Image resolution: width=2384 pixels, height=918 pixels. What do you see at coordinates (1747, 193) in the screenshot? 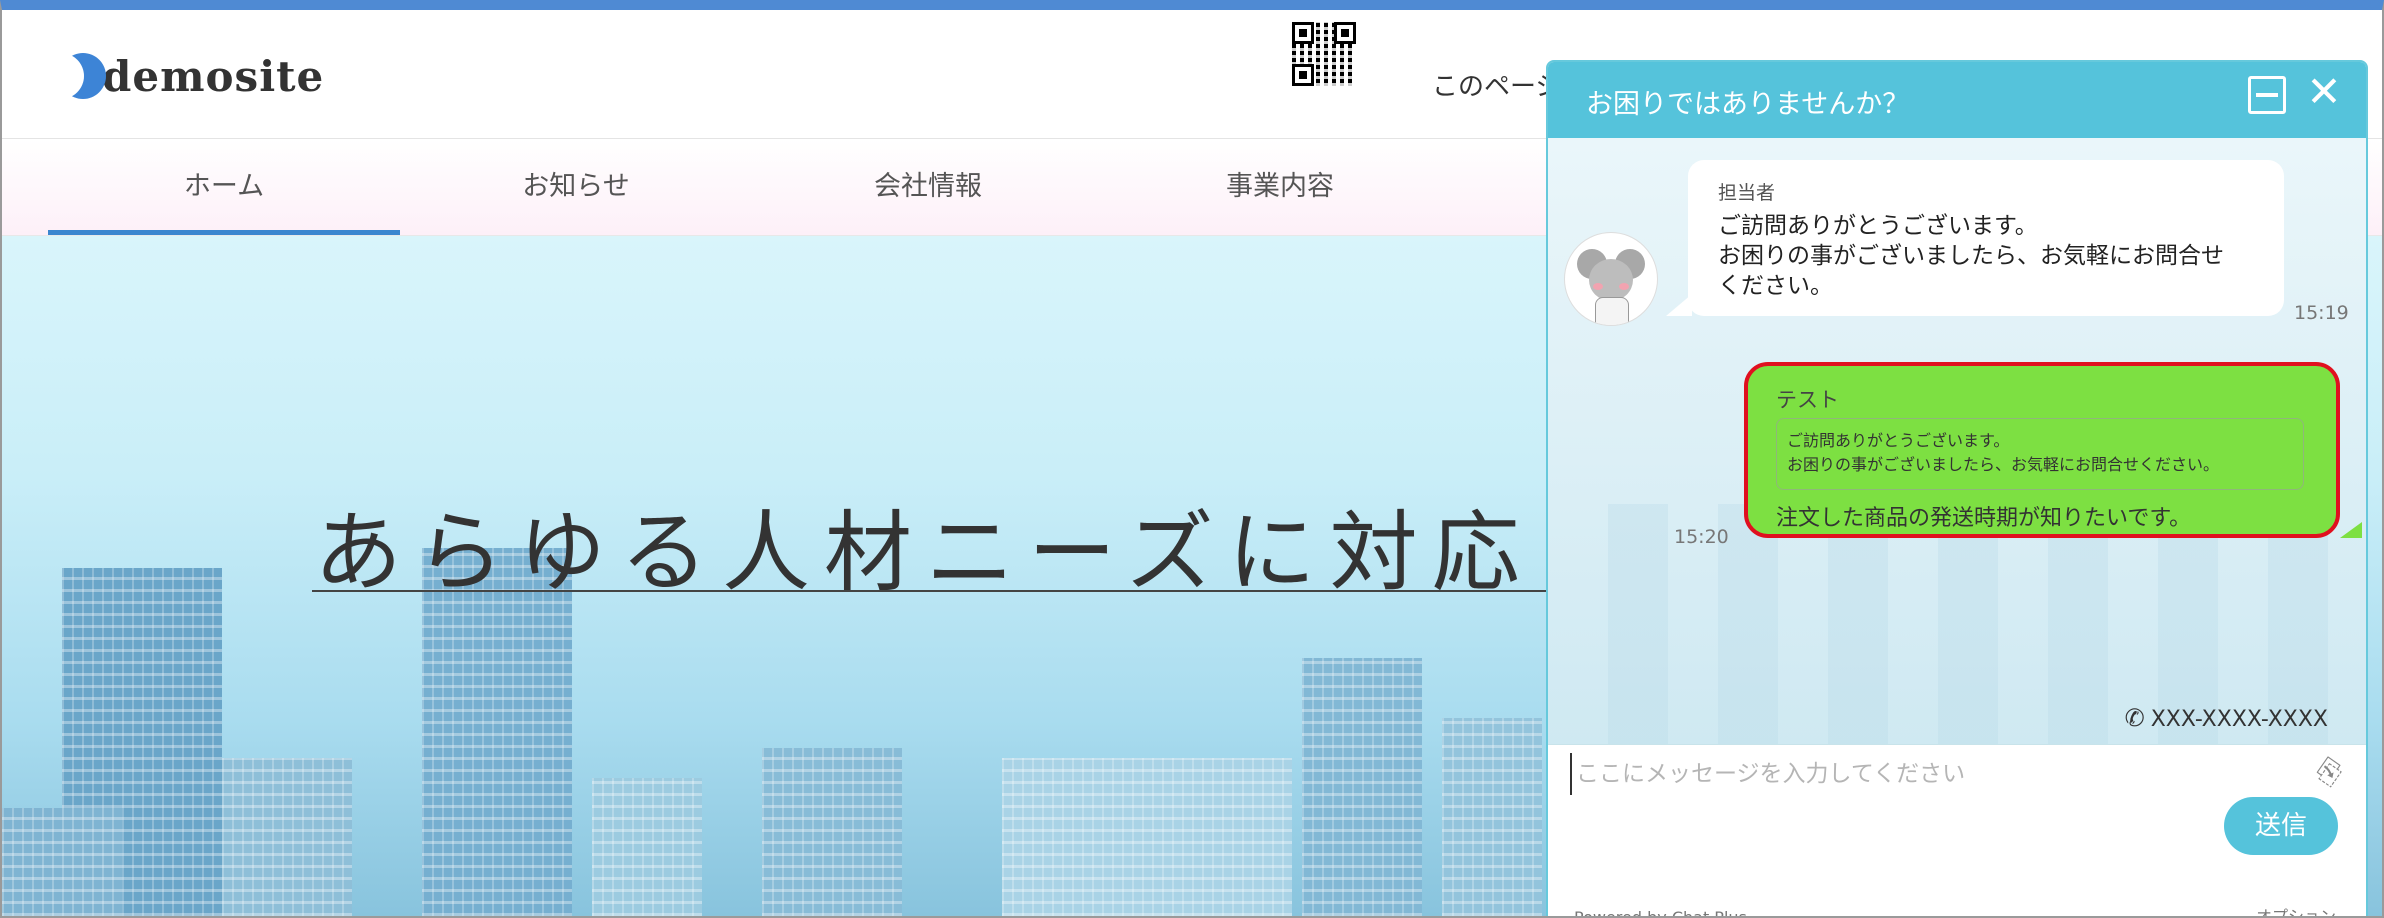
I see `message-sender: 担当者` at bounding box center [1747, 193].